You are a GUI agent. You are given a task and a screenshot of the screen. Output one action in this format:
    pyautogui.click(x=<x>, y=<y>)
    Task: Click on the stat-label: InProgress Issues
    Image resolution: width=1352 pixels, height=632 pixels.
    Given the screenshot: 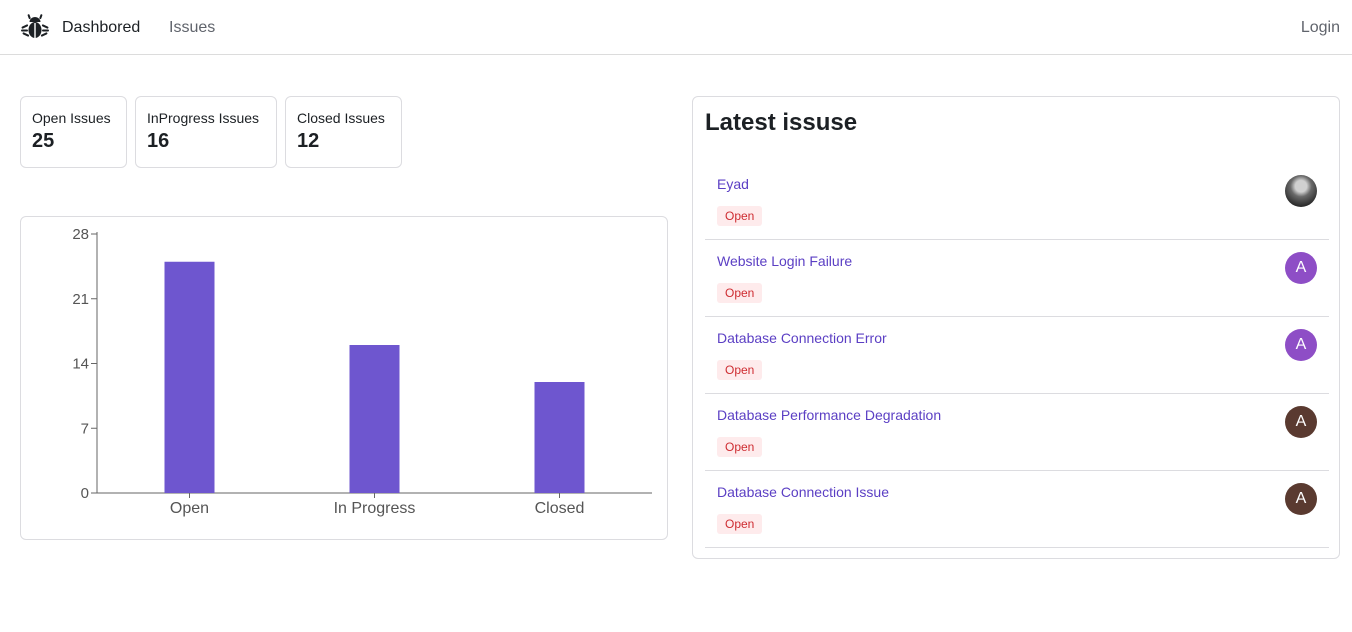 What is the action you would take?
    pyautogui.click(x=203, y=118)
    